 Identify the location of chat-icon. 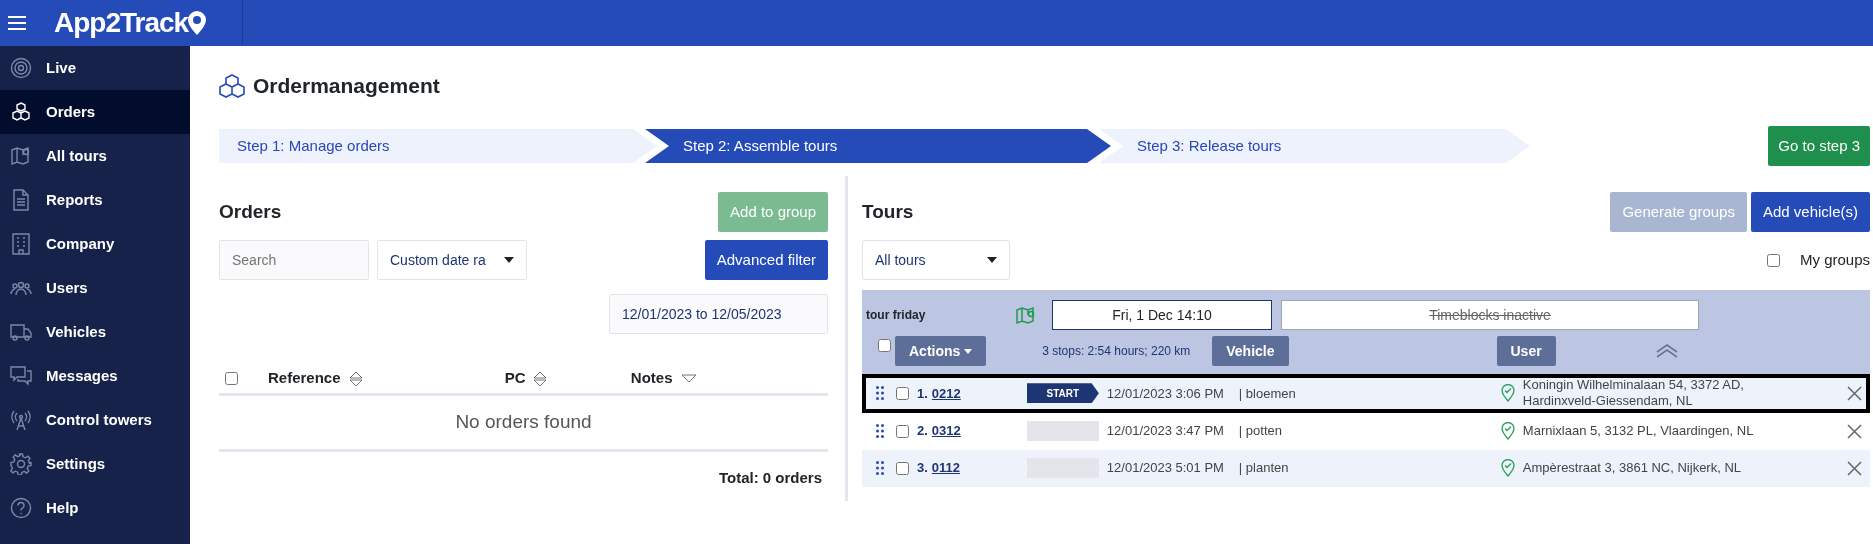
(21, 376).